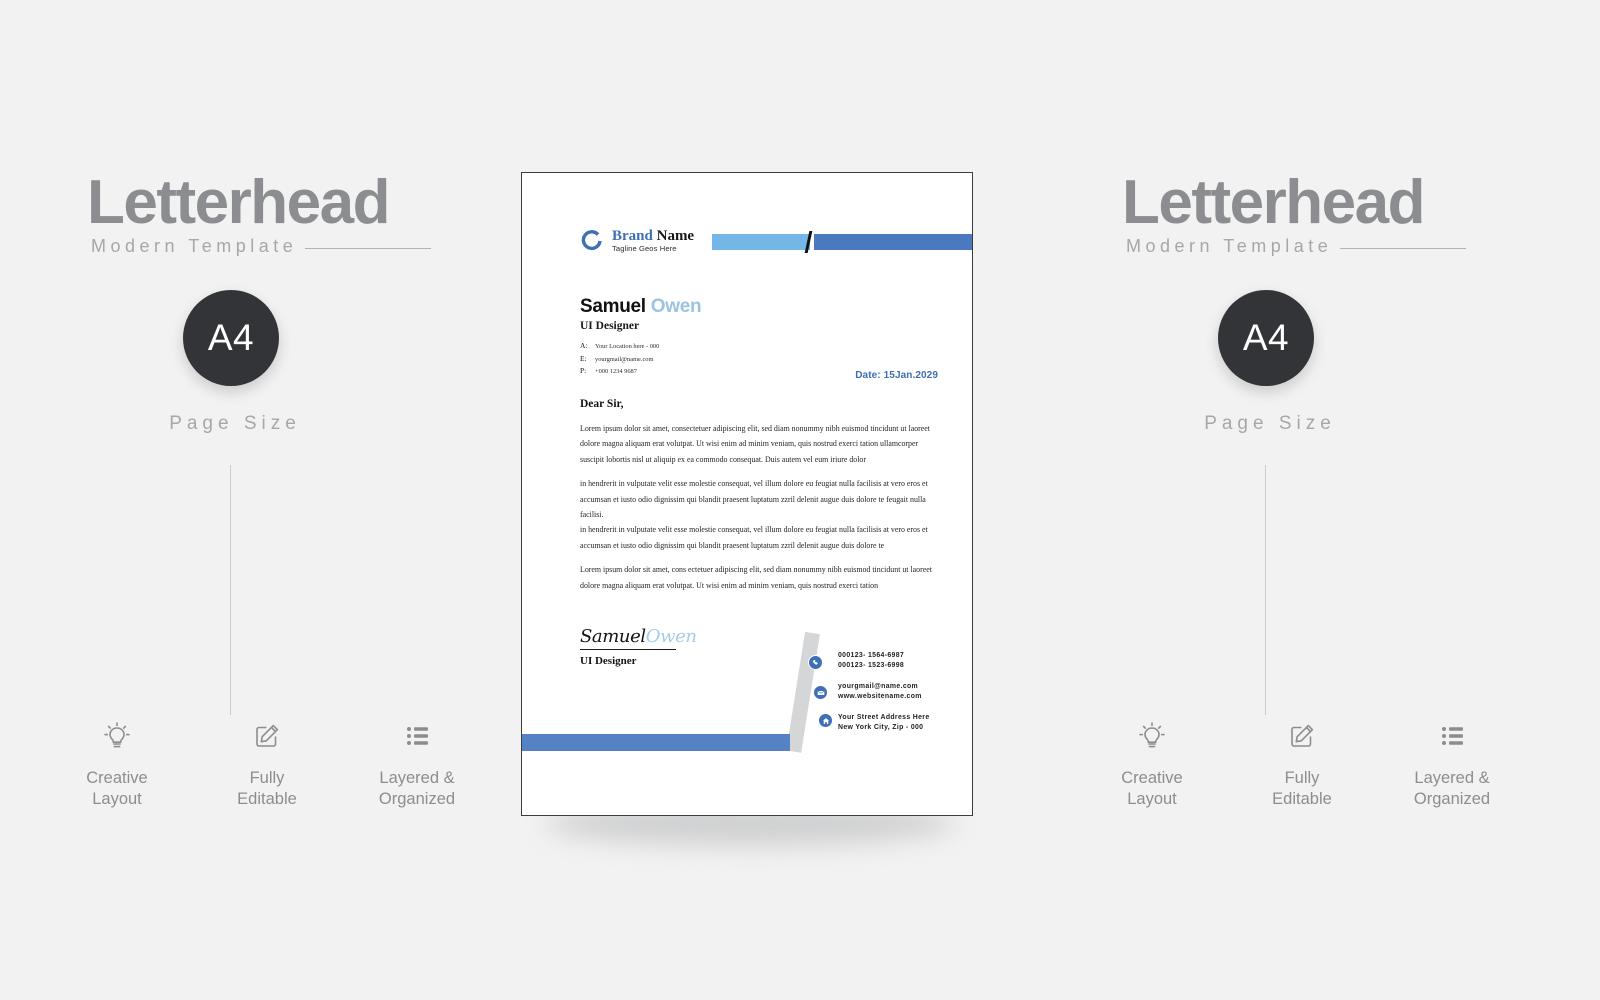 The image size is (1600, 1000). What do you see at coordinates (676, 306) in the screenshot?
I see `recipient-last-name: Owen` at bounding box center [676, 306].